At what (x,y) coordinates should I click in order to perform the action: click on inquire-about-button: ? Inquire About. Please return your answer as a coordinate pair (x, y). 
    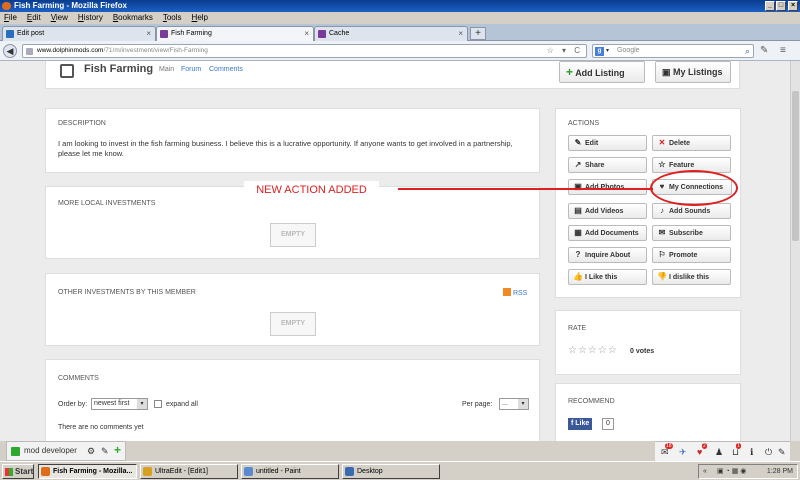
    Looking at the image, I should click on (607, 255).